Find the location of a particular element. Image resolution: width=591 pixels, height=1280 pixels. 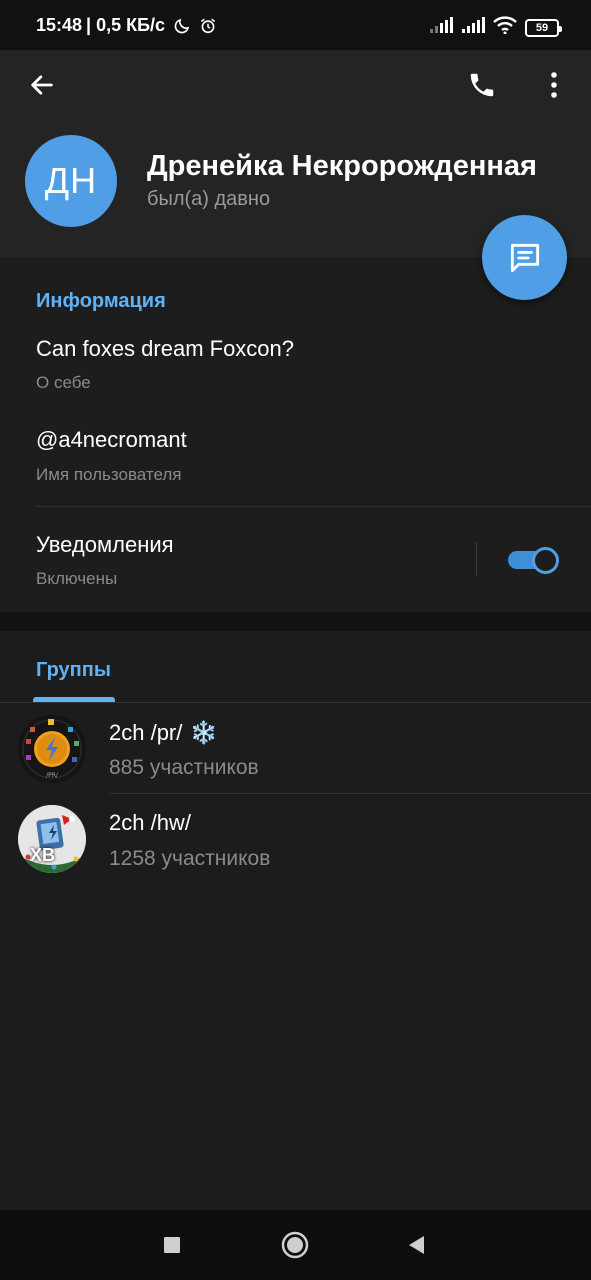

group-name: 2ch /pr/ is located at coordinates (146, 732).